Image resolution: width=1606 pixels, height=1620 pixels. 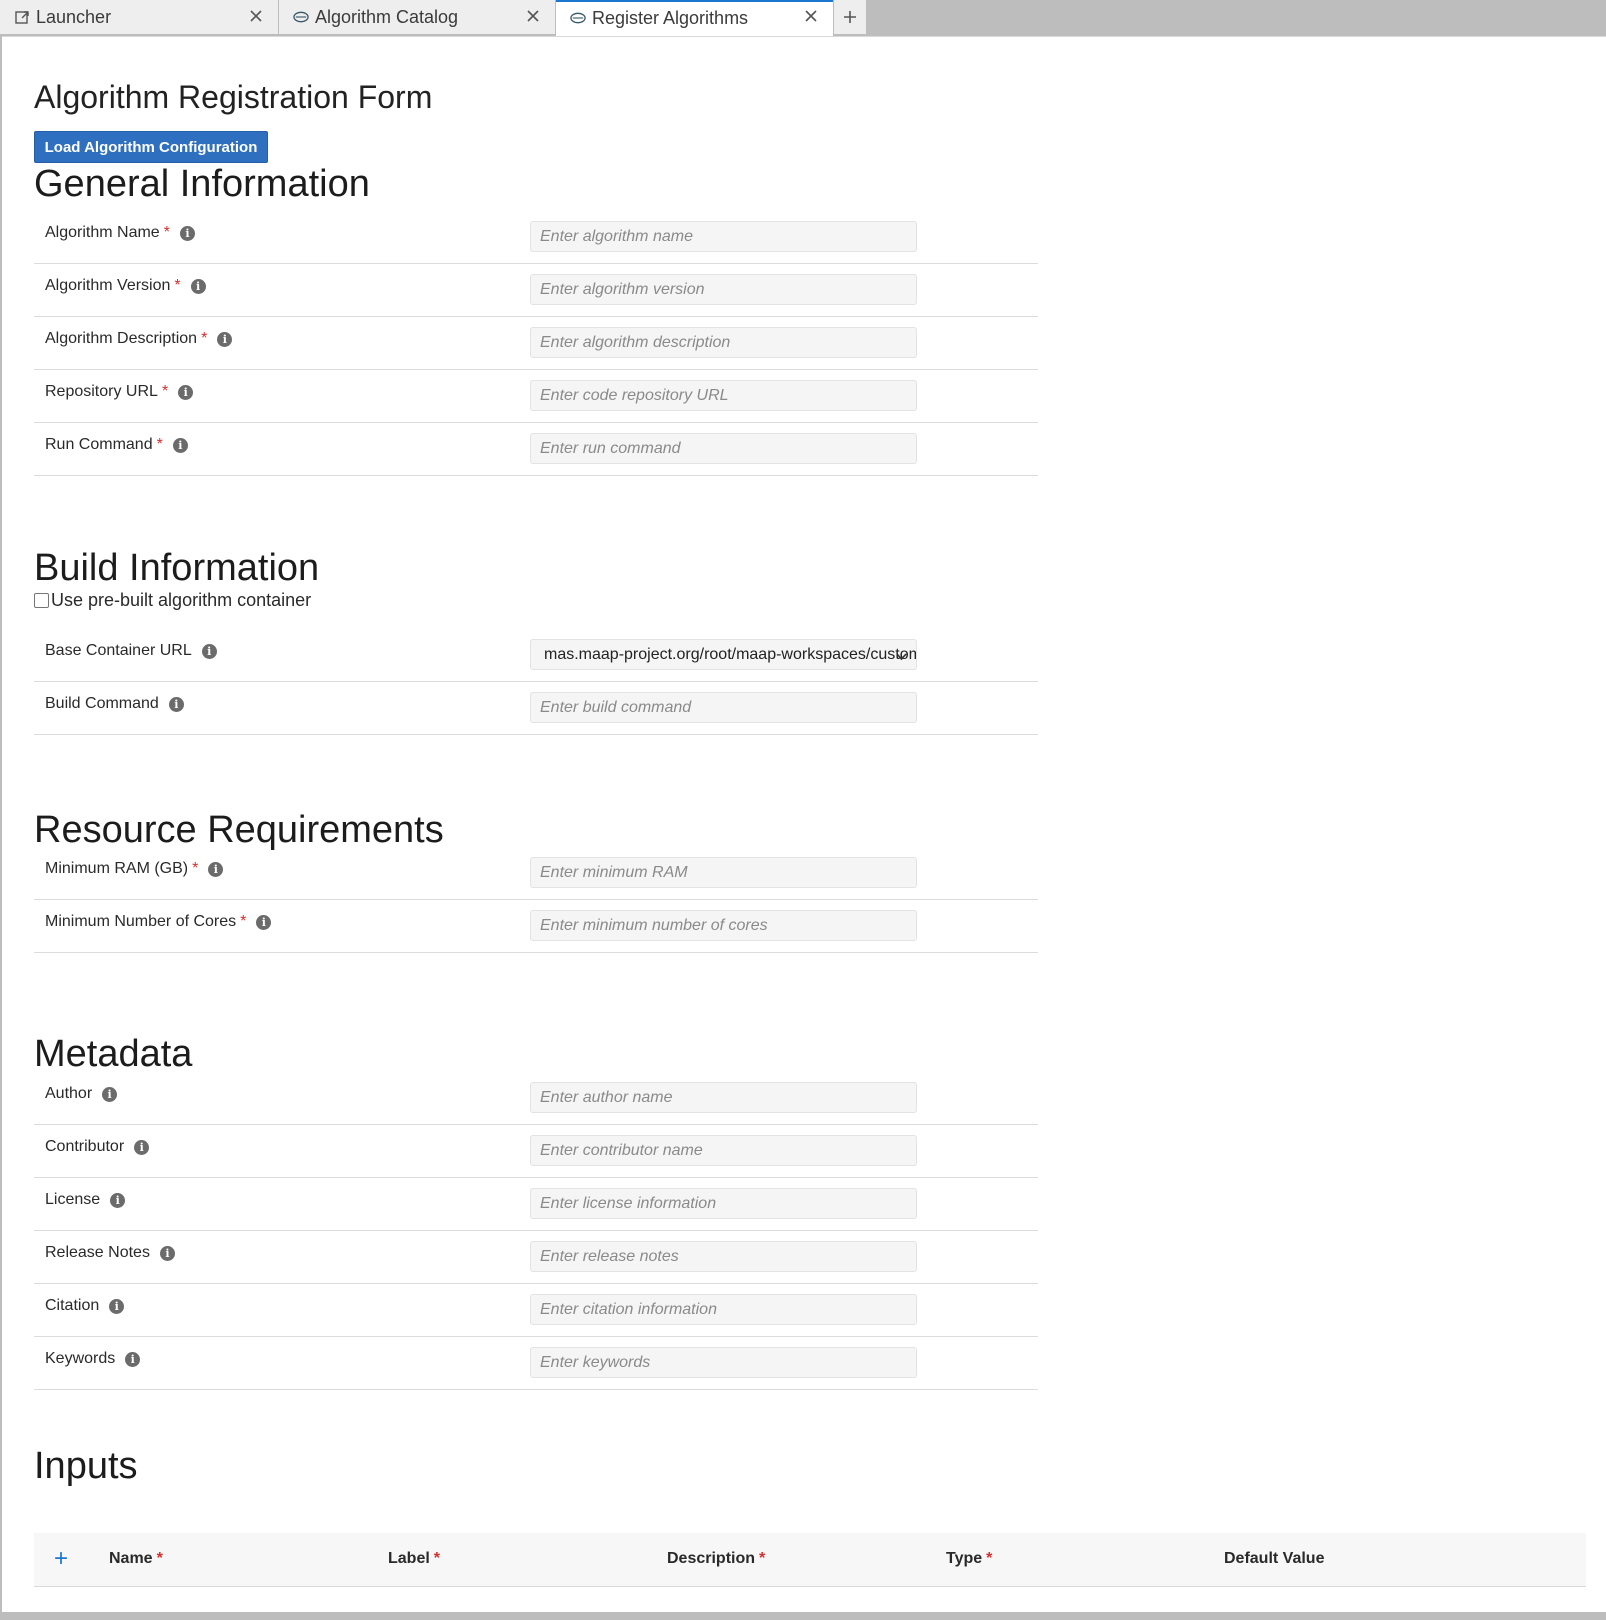 What do you see at coordinates (181, 600) in the screenshot?
I see `prebuilt-container-label: Use pre-built algorithm container` at bounding box center [181, 600].